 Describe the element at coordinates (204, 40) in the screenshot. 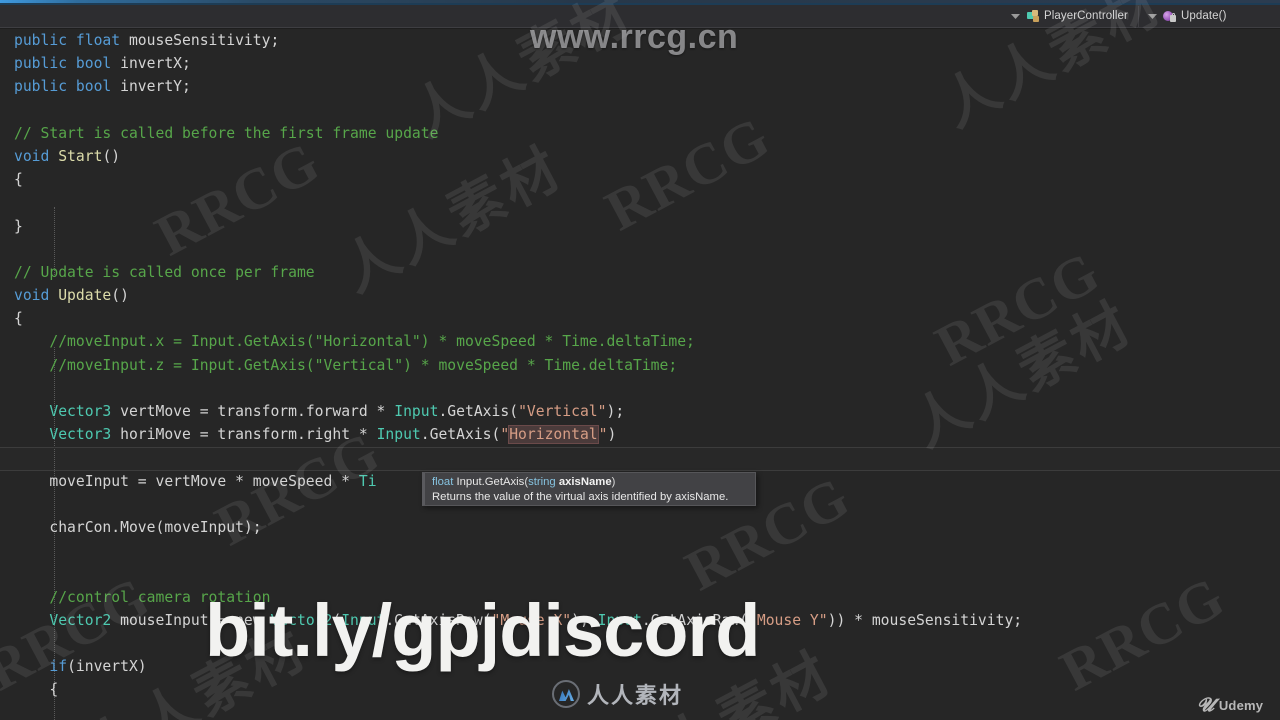

I see `code-token: mouseSensitivity;` at that location.